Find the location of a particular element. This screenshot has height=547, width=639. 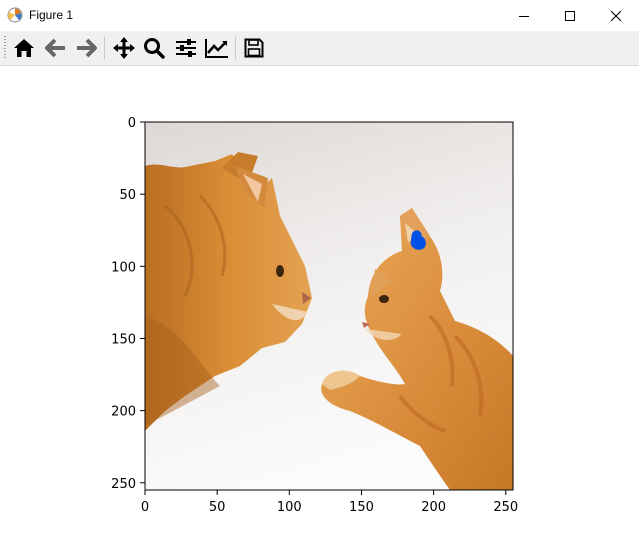

x-axis: 0 50 100 150 200 250 is located at coordinates (329, 502).